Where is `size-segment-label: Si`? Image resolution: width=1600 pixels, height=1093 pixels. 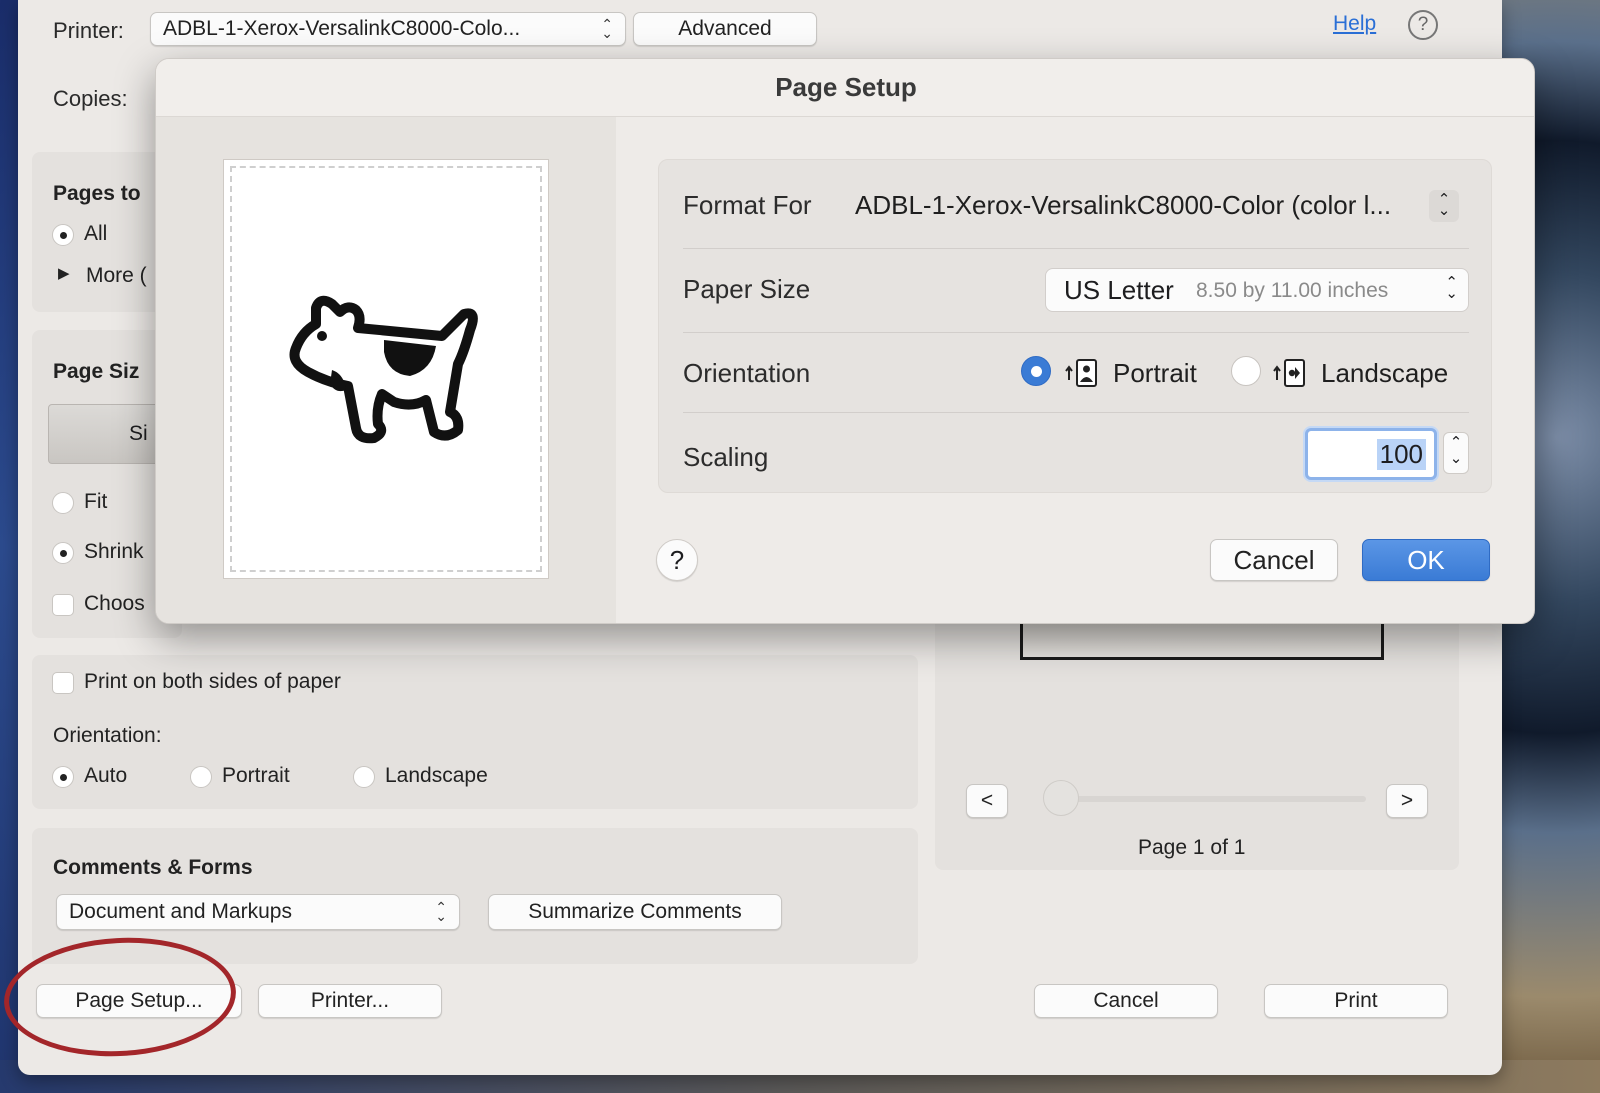 size-segment-label: Si is located at coordinates (138, 433).